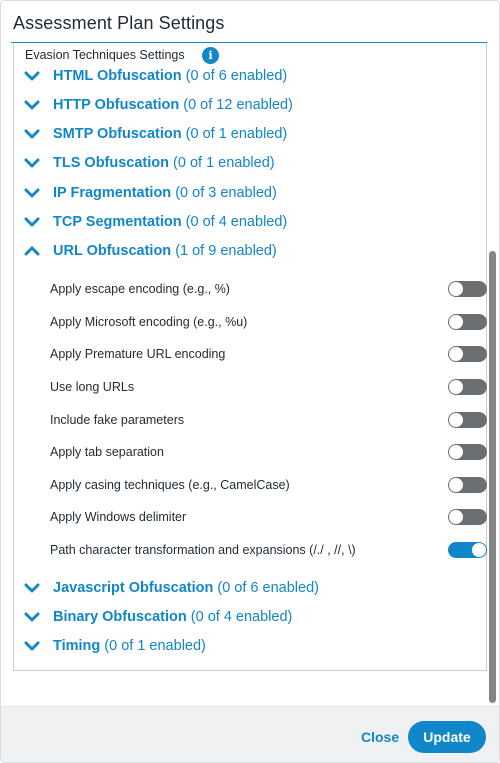  Describe the element at coordinates (380, 737) in the screenshot. I see `close-button: Close` at that location.